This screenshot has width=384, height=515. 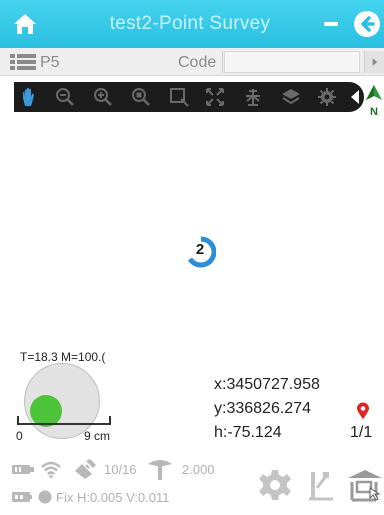 I want to click on code-label: Code, so click(x=197, y=62).